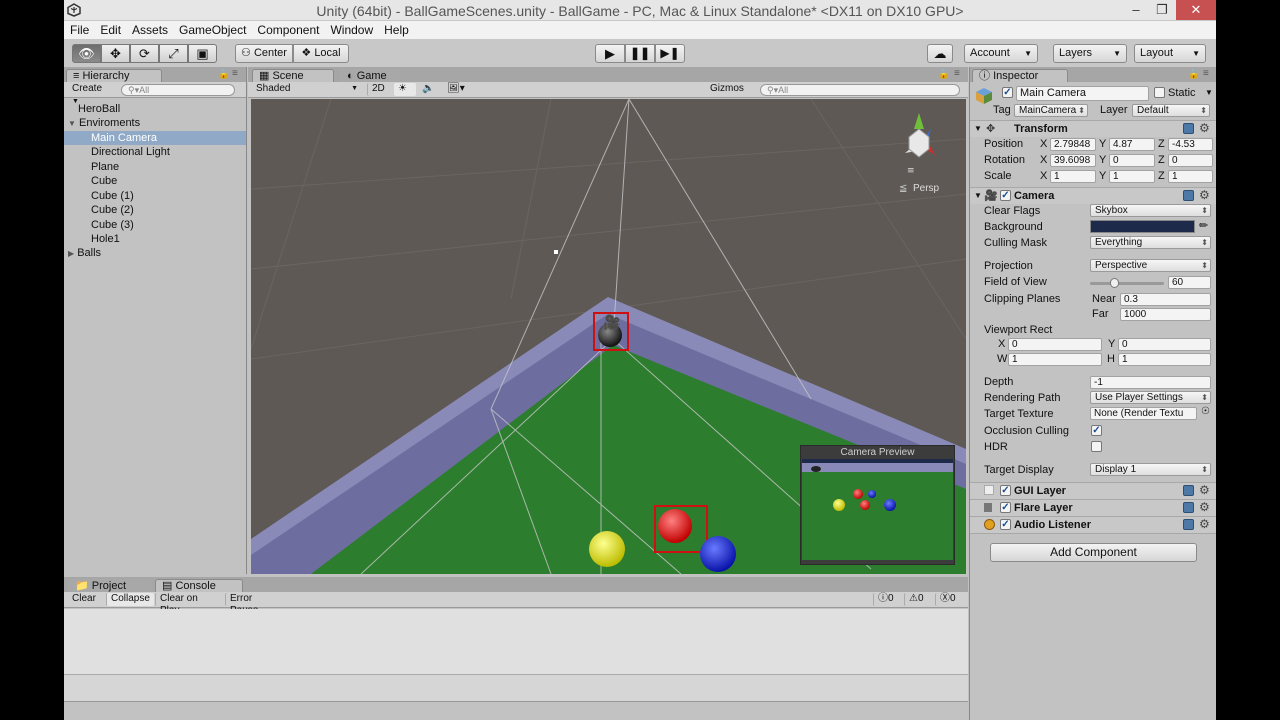  Describe the element at coordinates (1132, 144) in the screenshot. I see `position-y-field: 4.87` at that location.